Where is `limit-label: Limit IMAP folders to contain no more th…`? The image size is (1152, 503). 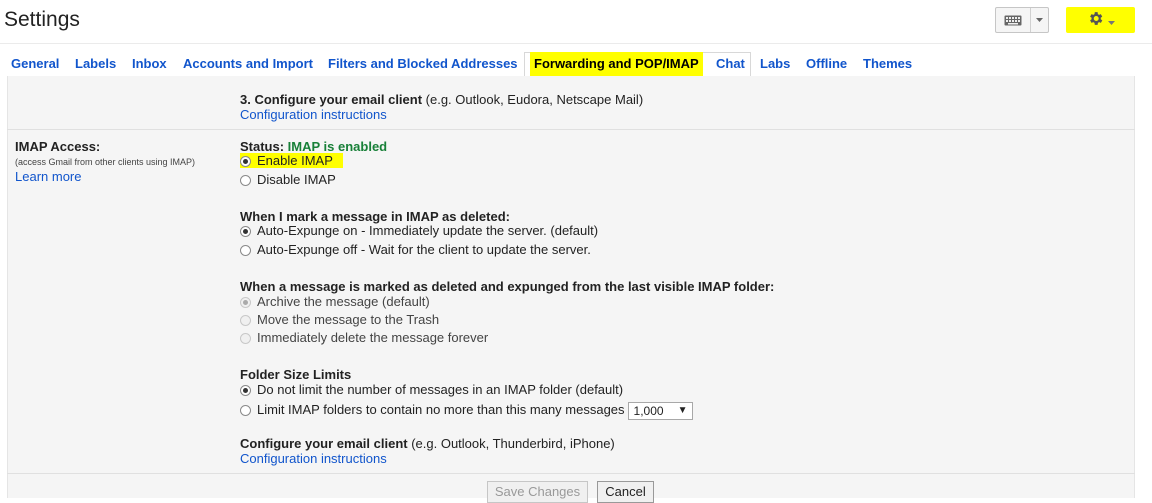
limit-label: Limit IMAP folders to contain no more th… is located at coordinates (441, 409).